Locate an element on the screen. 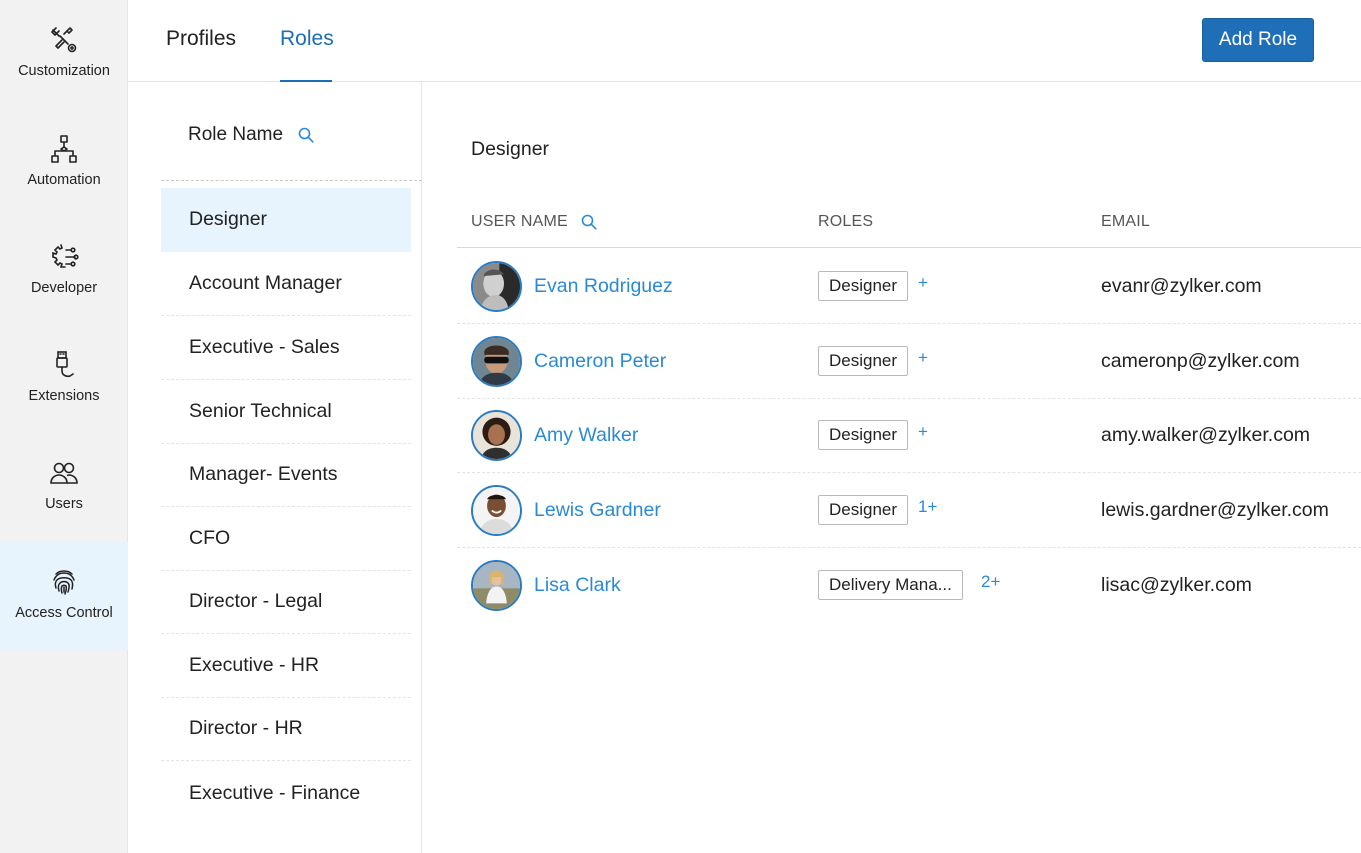 This screenshot has width=1361, height=853. tab-roles: Roles is located at coordinates (307, 39).